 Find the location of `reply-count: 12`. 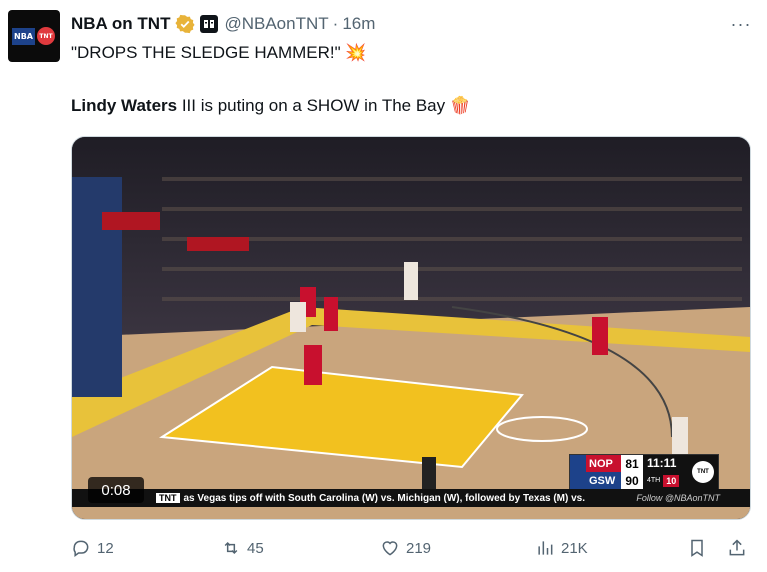

reply-count: 12 is located at coordinates (105, 548).